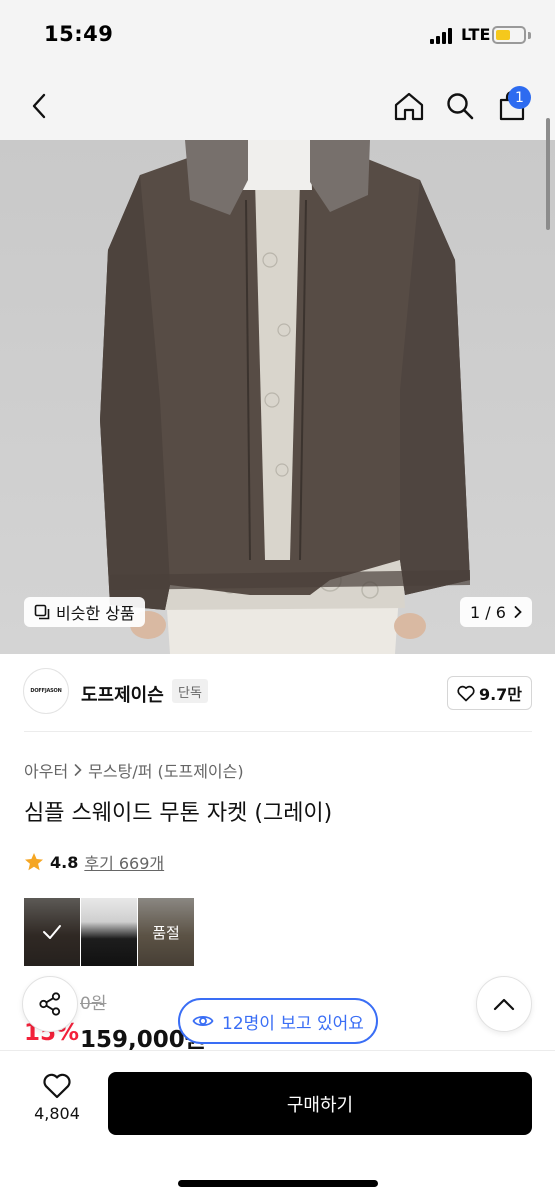 The image size is (555, 1200). What do you see at coordinates (320, 1103) in the screenshot?
I see `buy-button: 구매하기` at bounding box center [320, 1103].